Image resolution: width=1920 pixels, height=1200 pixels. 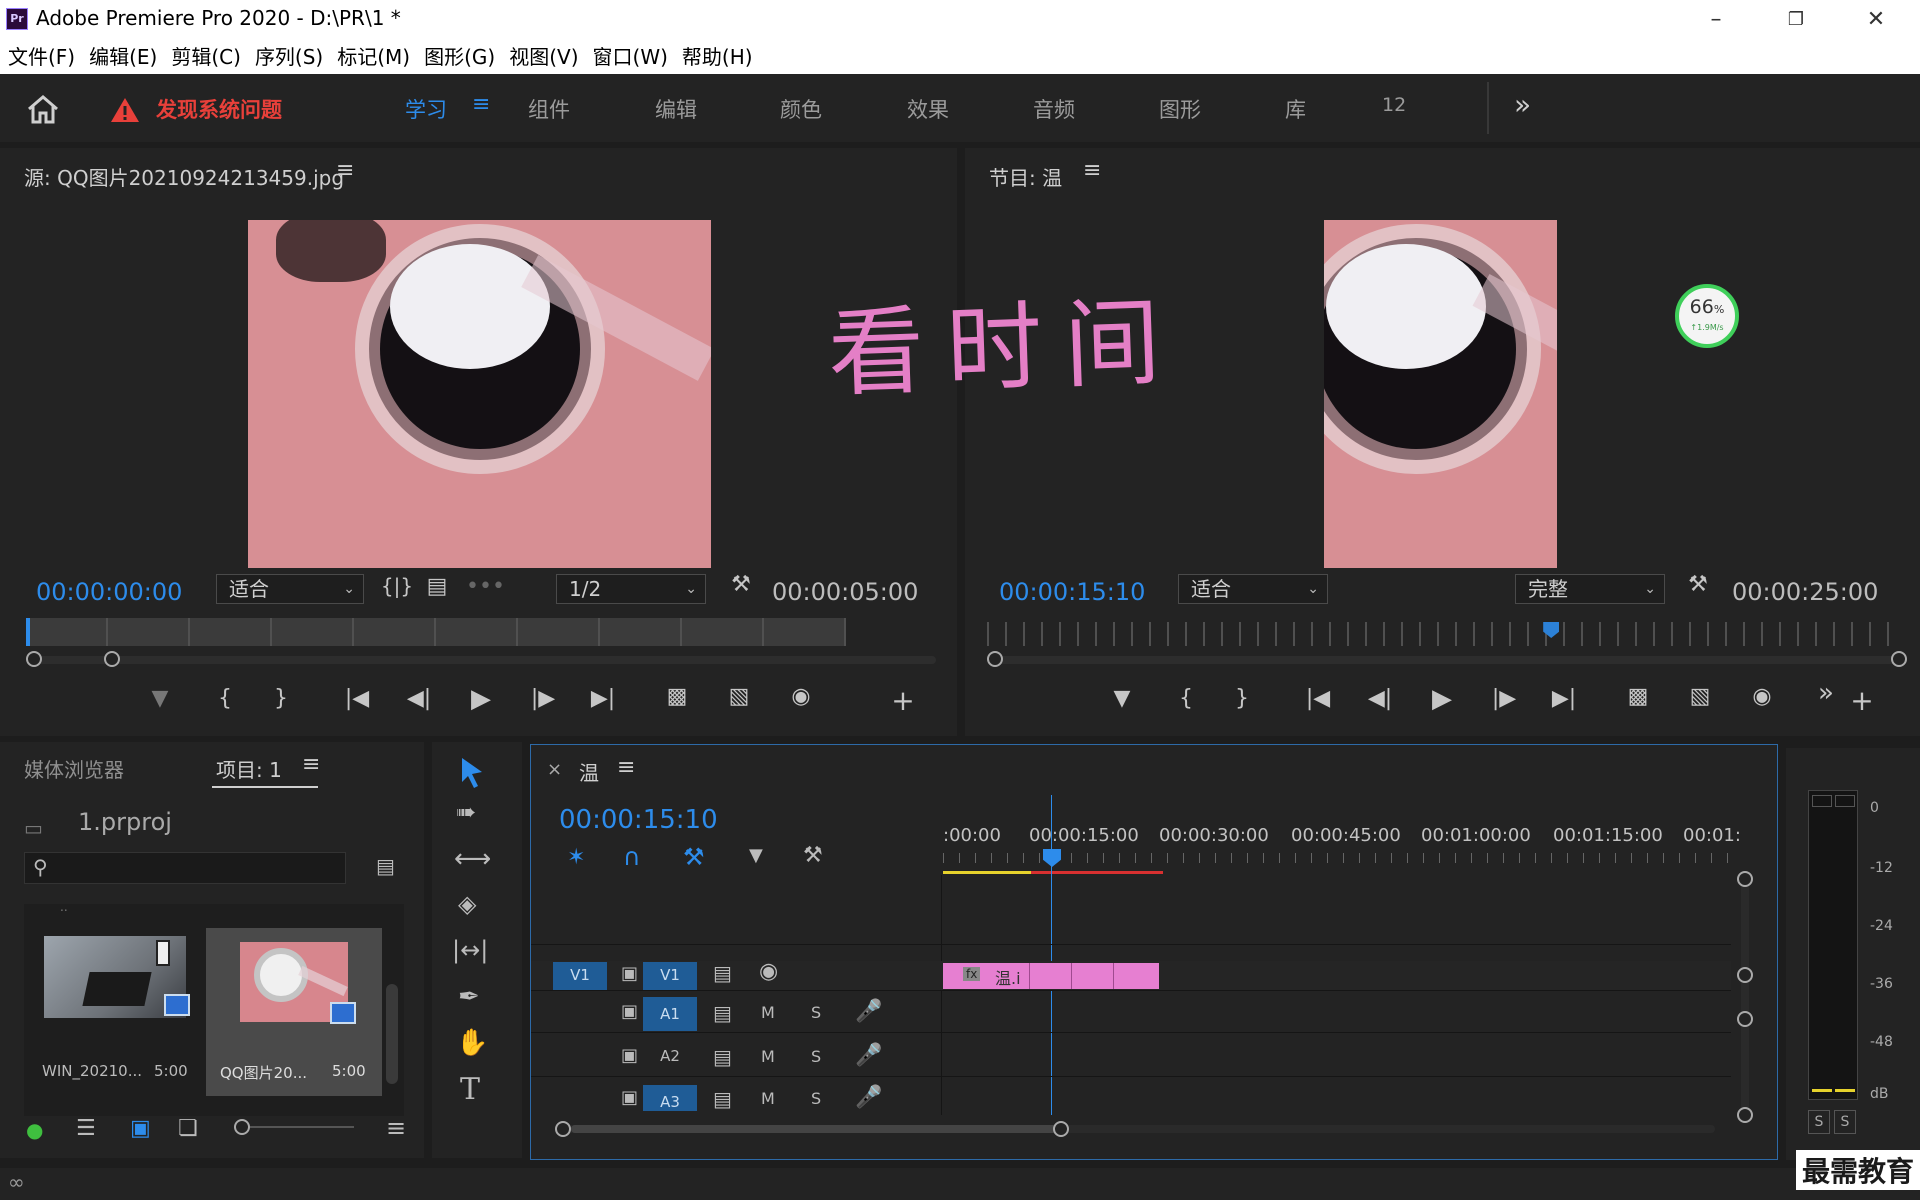 What do you see at coordinates (392, 1034) in the screenshot?
I see `project-scrollbar` at bounding box center [392, 1034].